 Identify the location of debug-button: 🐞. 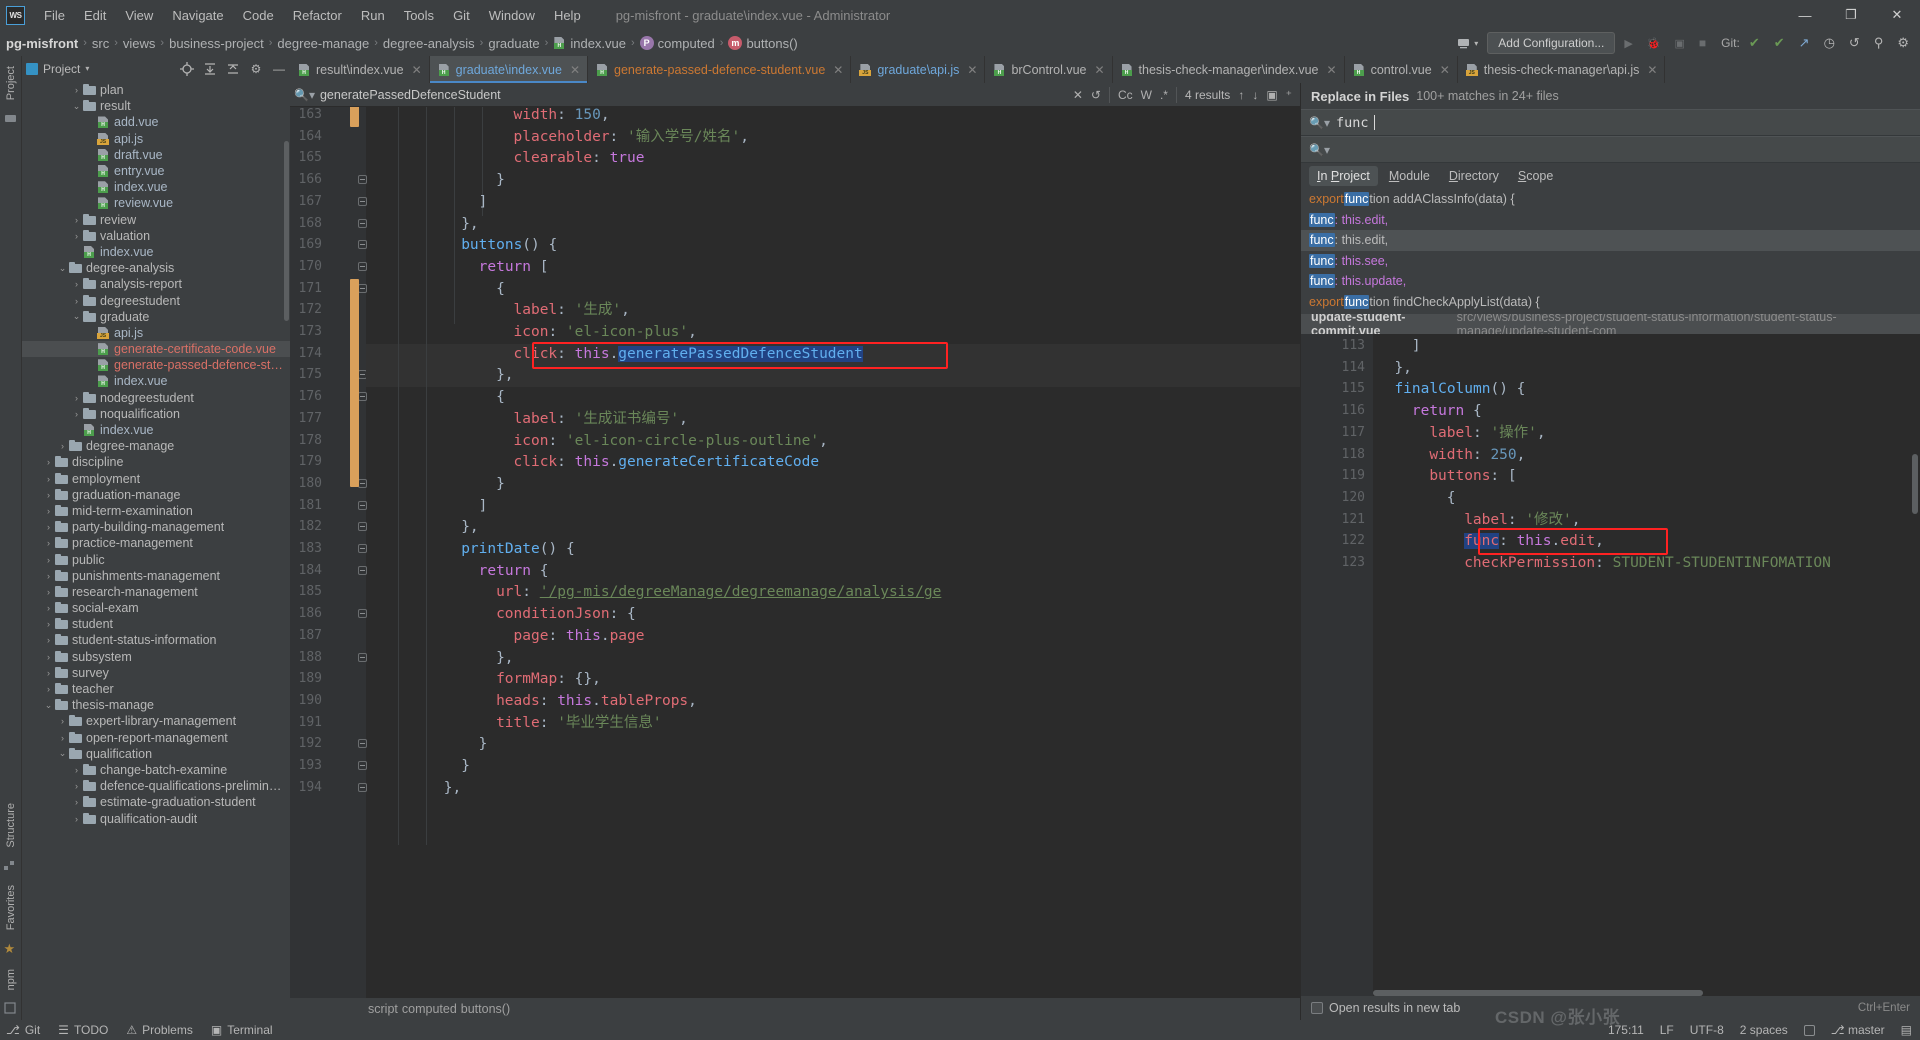
(1654, 43).